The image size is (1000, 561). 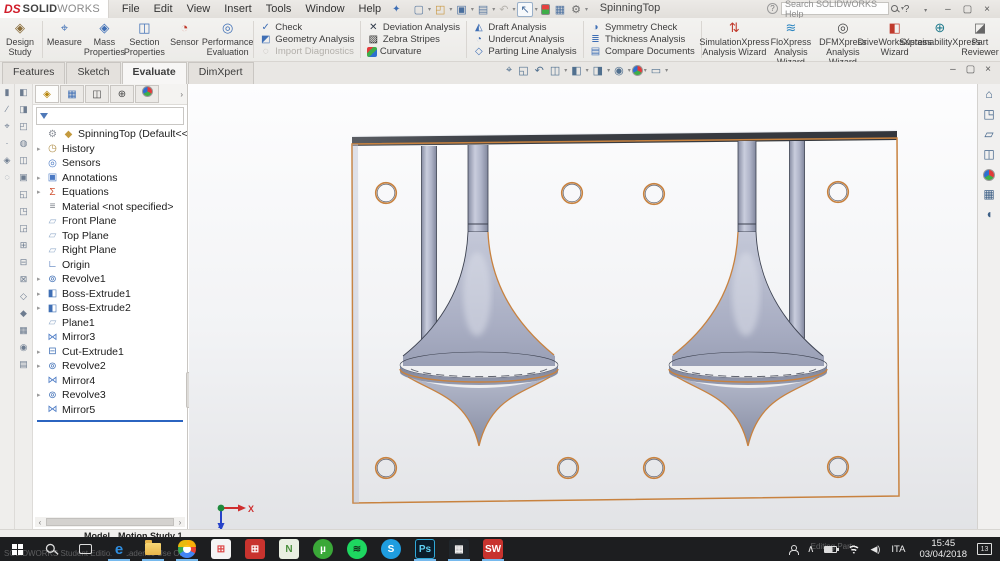 I want to click on scroll-right-icon: ›, so click(x=180, y=522).